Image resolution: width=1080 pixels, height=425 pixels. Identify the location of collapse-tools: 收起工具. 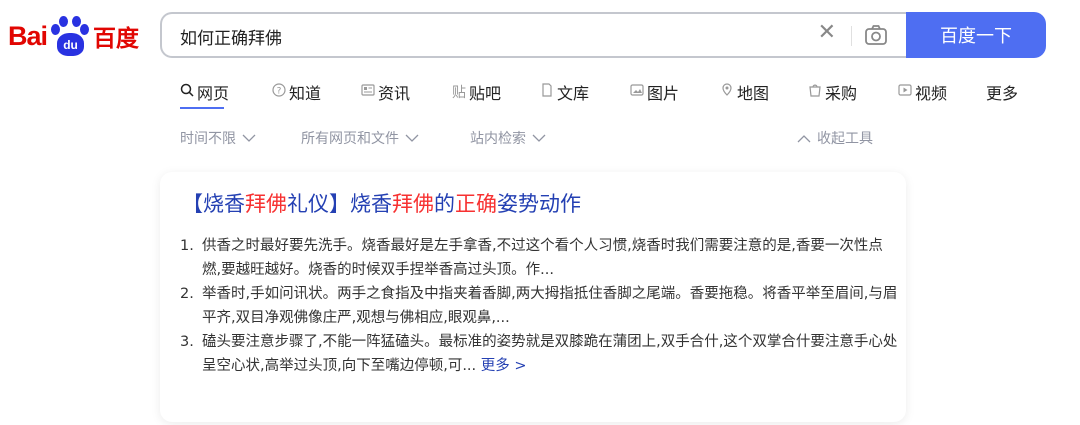
(835, 138).